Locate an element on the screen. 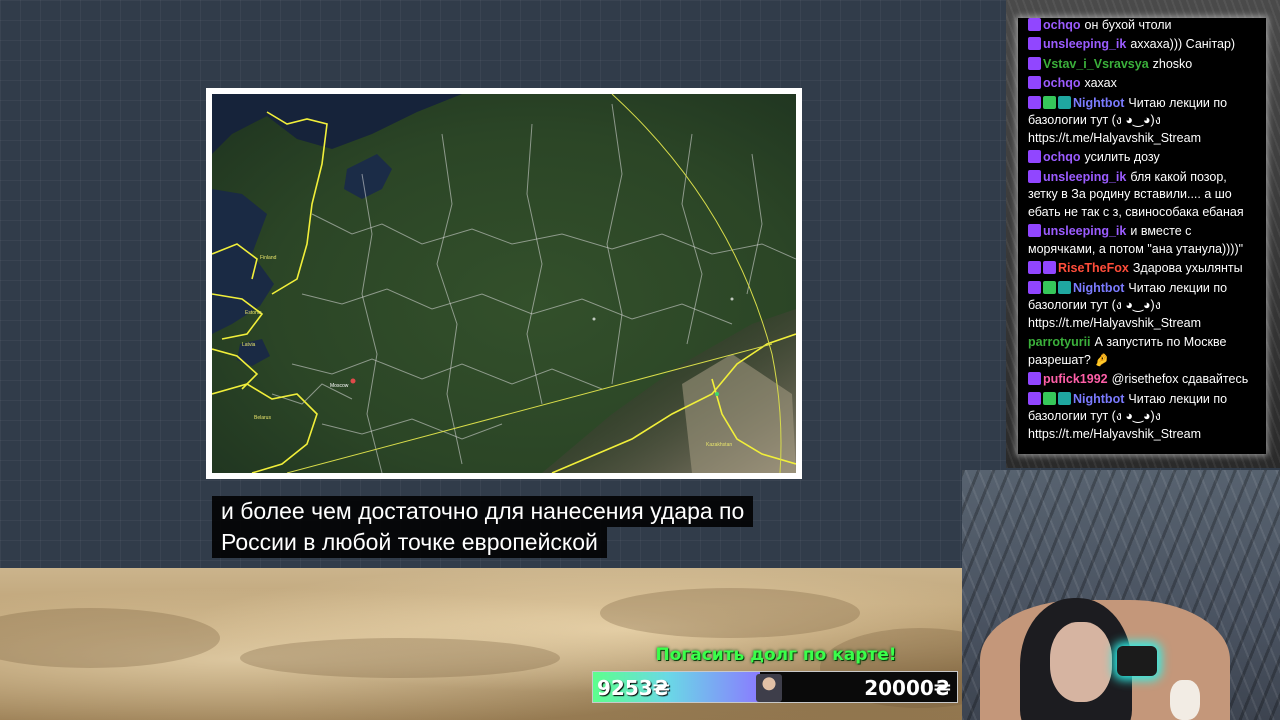  webcam-feed is located at coordinates (1121, 595).